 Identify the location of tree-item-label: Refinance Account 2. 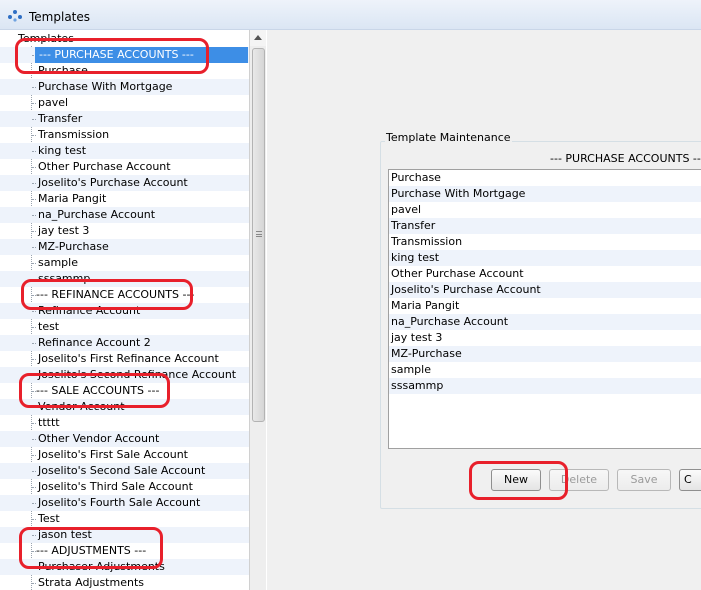
(94, 342).